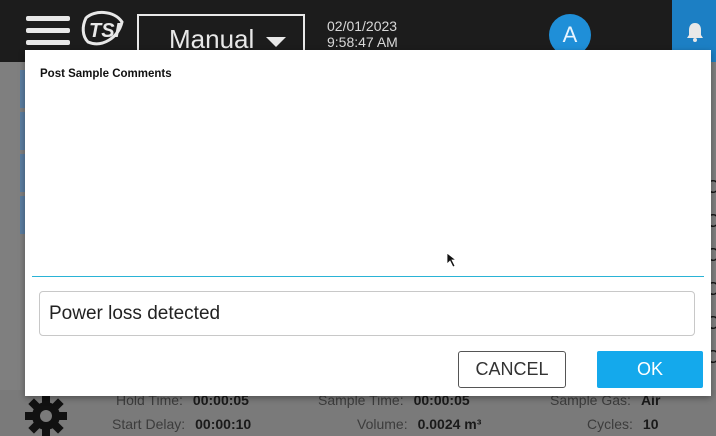 The image size is (716, 436). What do you see at coordinates (650, 424) in the screenshot?
I see `cycles-value: 10` at bounding box center [650, 424].